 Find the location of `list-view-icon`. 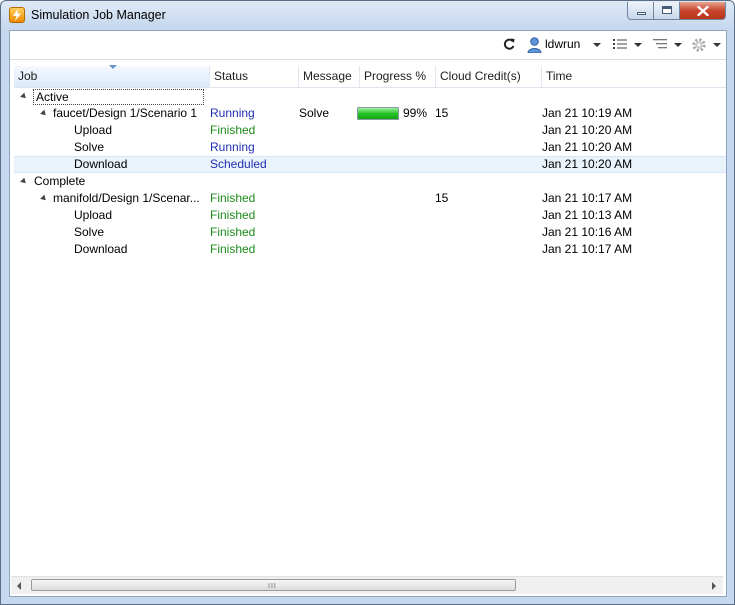

list-view-icon is located at coordinates (620, 44).